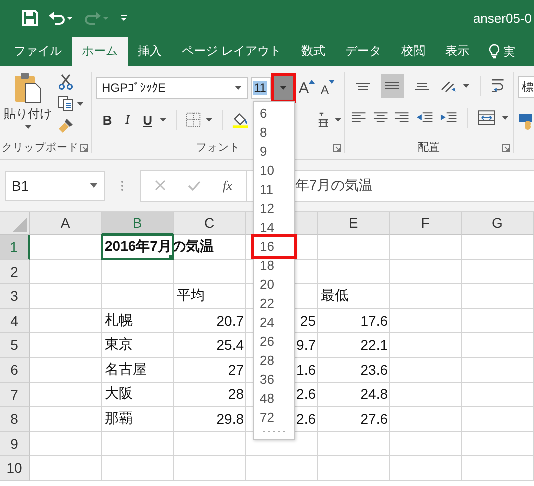 The height and width of the screenshot is (486, 534). I want to click on font-size-option: 20, so click(274, 284).